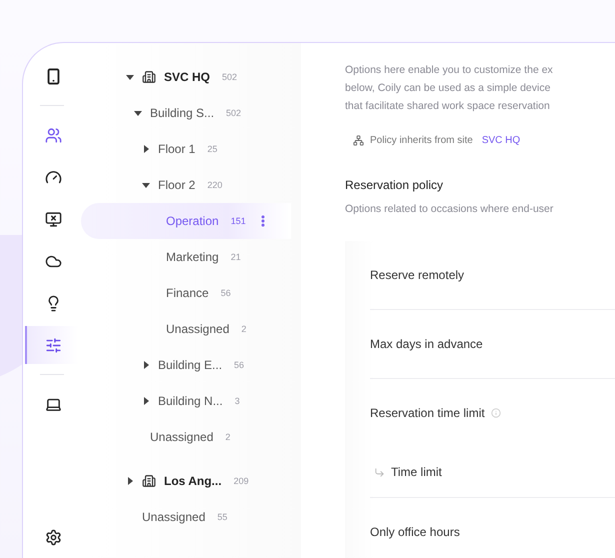  What do you see at coordinates (186, 221) in the screenshot?
I see `tree-item: Operation 151` at bounding box center [186, 221].